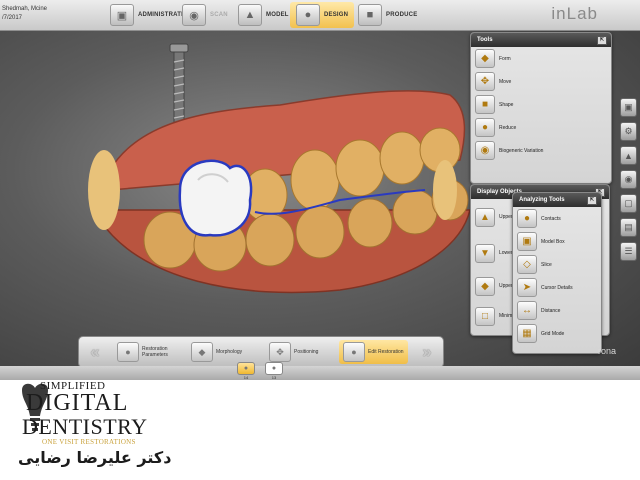 The height and width of the screenshot is (480, 640). What do you see at coordinates (25, 9) in the screenshot?
I see `patient-name: Shedmah, Mcine` at bounding box center [25, 9].